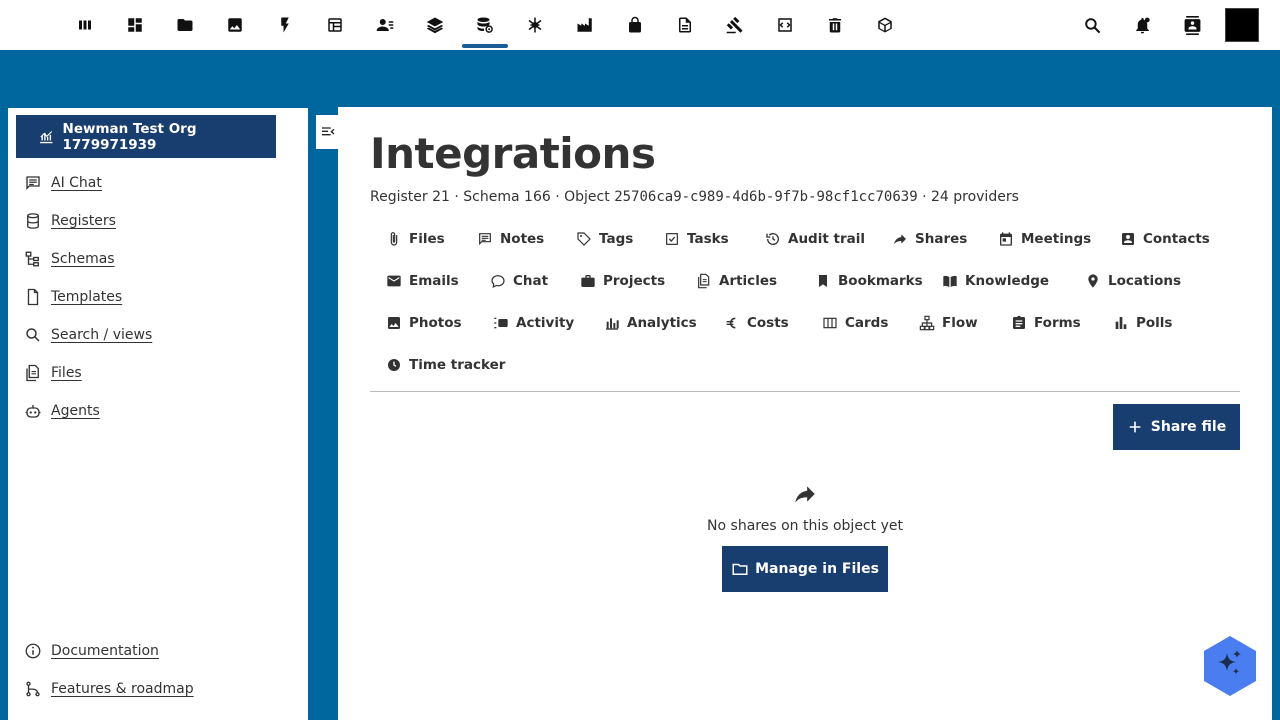 The image size is (1280, 720). I want to click on org-switcher-button: Newman Test Org 1779971939, so click(146, 136).